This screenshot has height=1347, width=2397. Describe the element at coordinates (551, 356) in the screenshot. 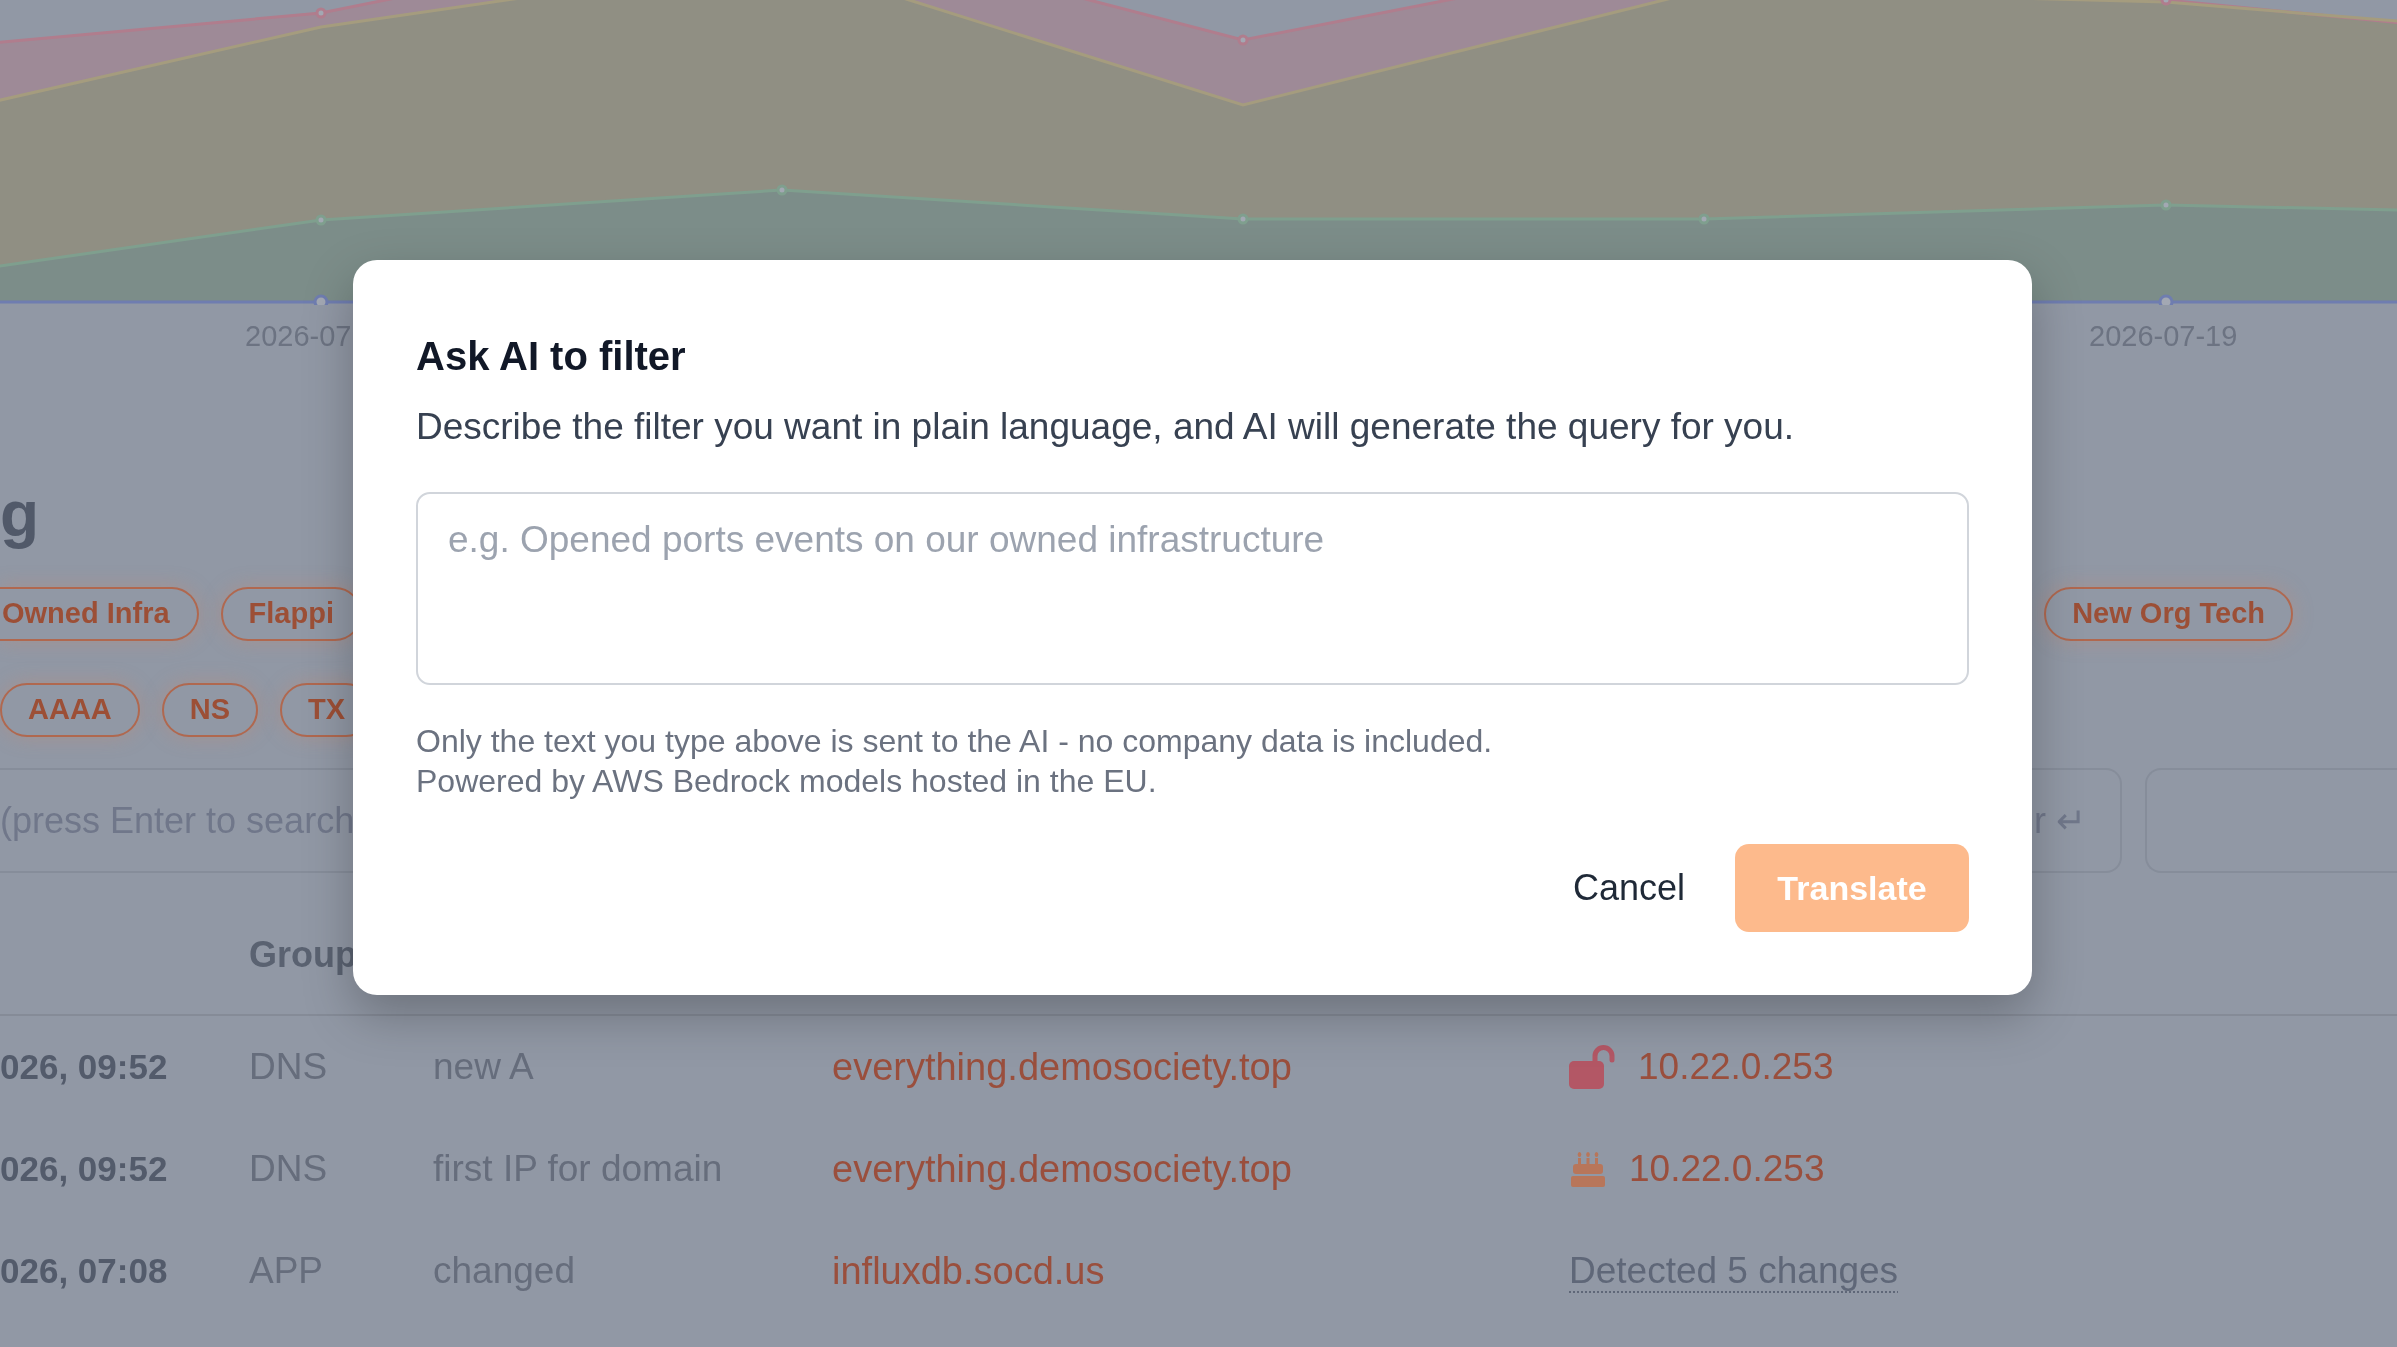

I see `dialog-title: Ask AI to filter` at that location.